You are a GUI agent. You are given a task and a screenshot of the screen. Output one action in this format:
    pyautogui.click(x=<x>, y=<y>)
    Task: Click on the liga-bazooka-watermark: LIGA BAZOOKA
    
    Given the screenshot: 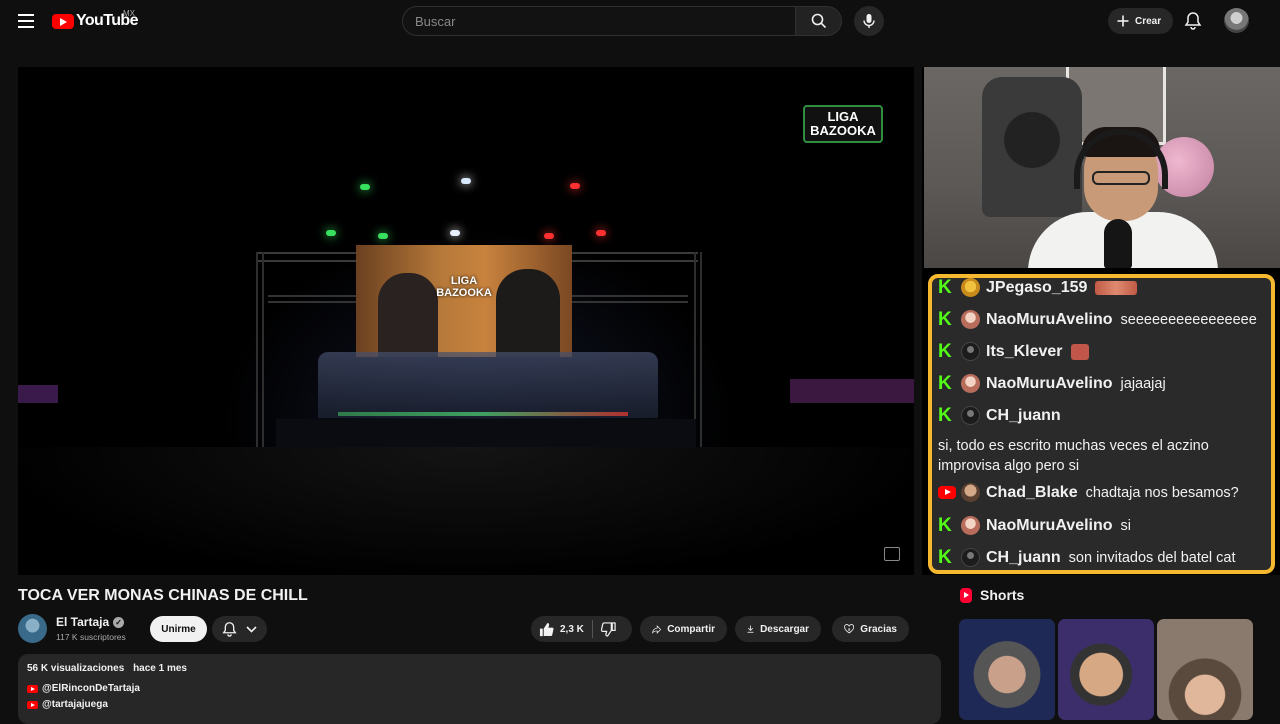 What is the action you would take?
    pyautogui.click(x=843, y=136)
    